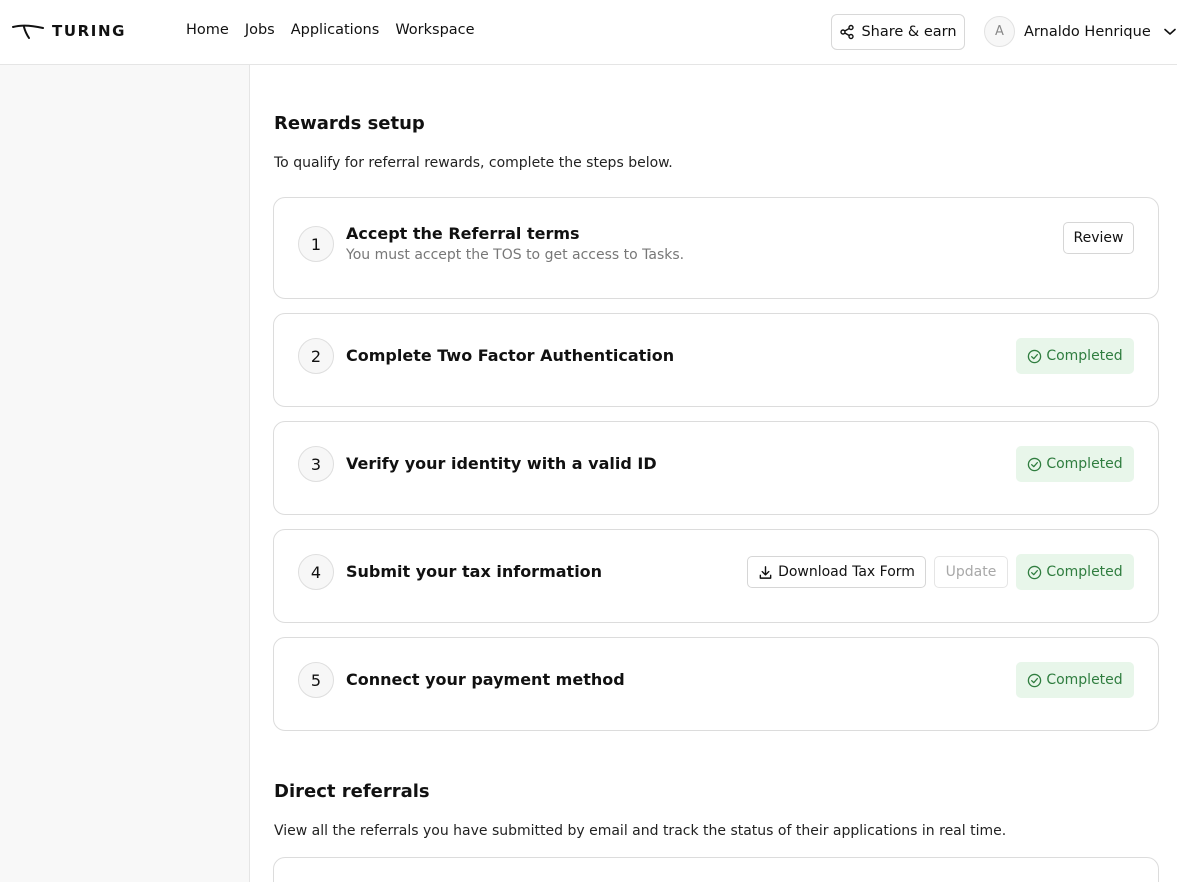 This screenshot has width=1177, height=882. I want to click on step-card-5: 5 Connect your payment method Completed, so click(716, 684).